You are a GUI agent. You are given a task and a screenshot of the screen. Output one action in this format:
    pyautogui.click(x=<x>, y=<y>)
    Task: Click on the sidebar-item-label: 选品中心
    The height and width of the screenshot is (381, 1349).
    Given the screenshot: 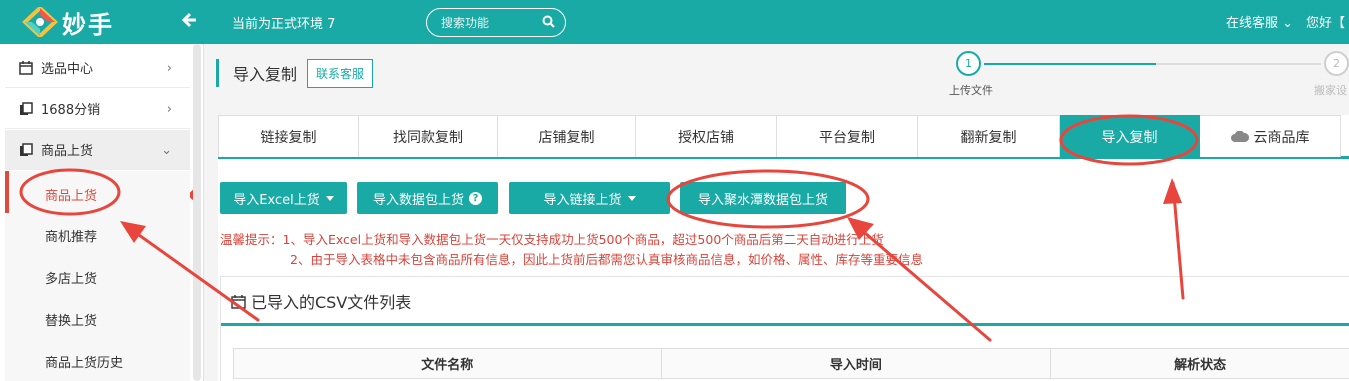 What is the action you would take?
    pyautogui.click(x=67, y=69)
    